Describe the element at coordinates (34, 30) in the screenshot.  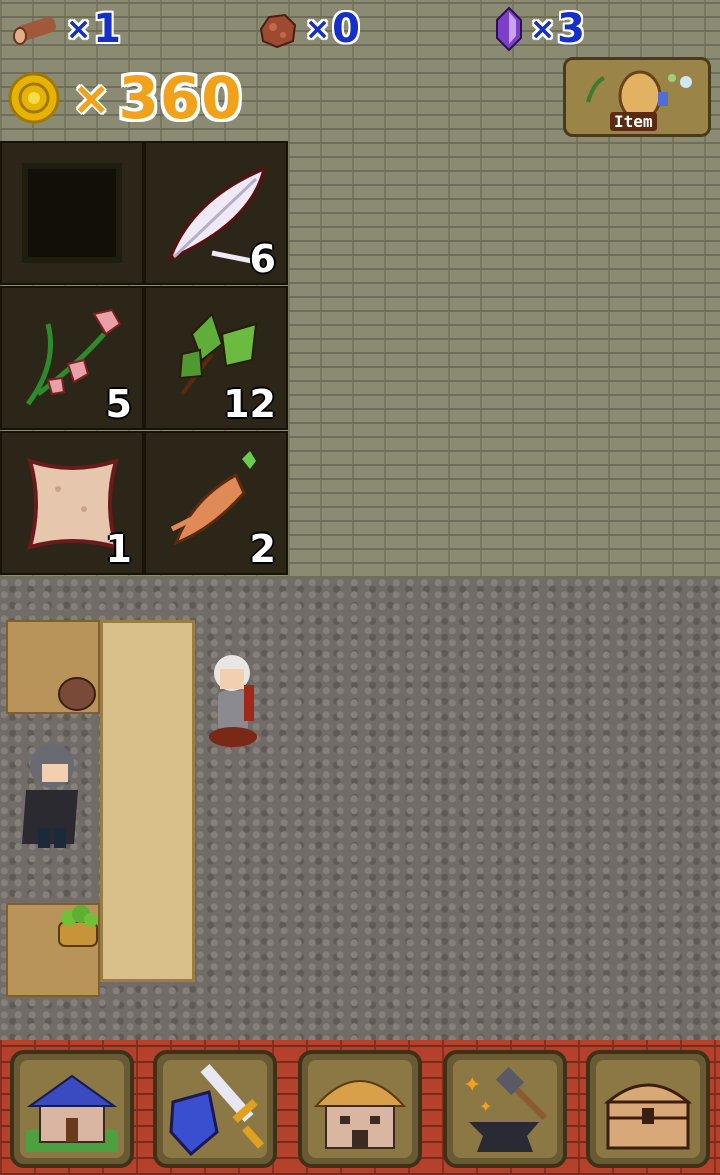
I see `wood-log-icon` at that location.